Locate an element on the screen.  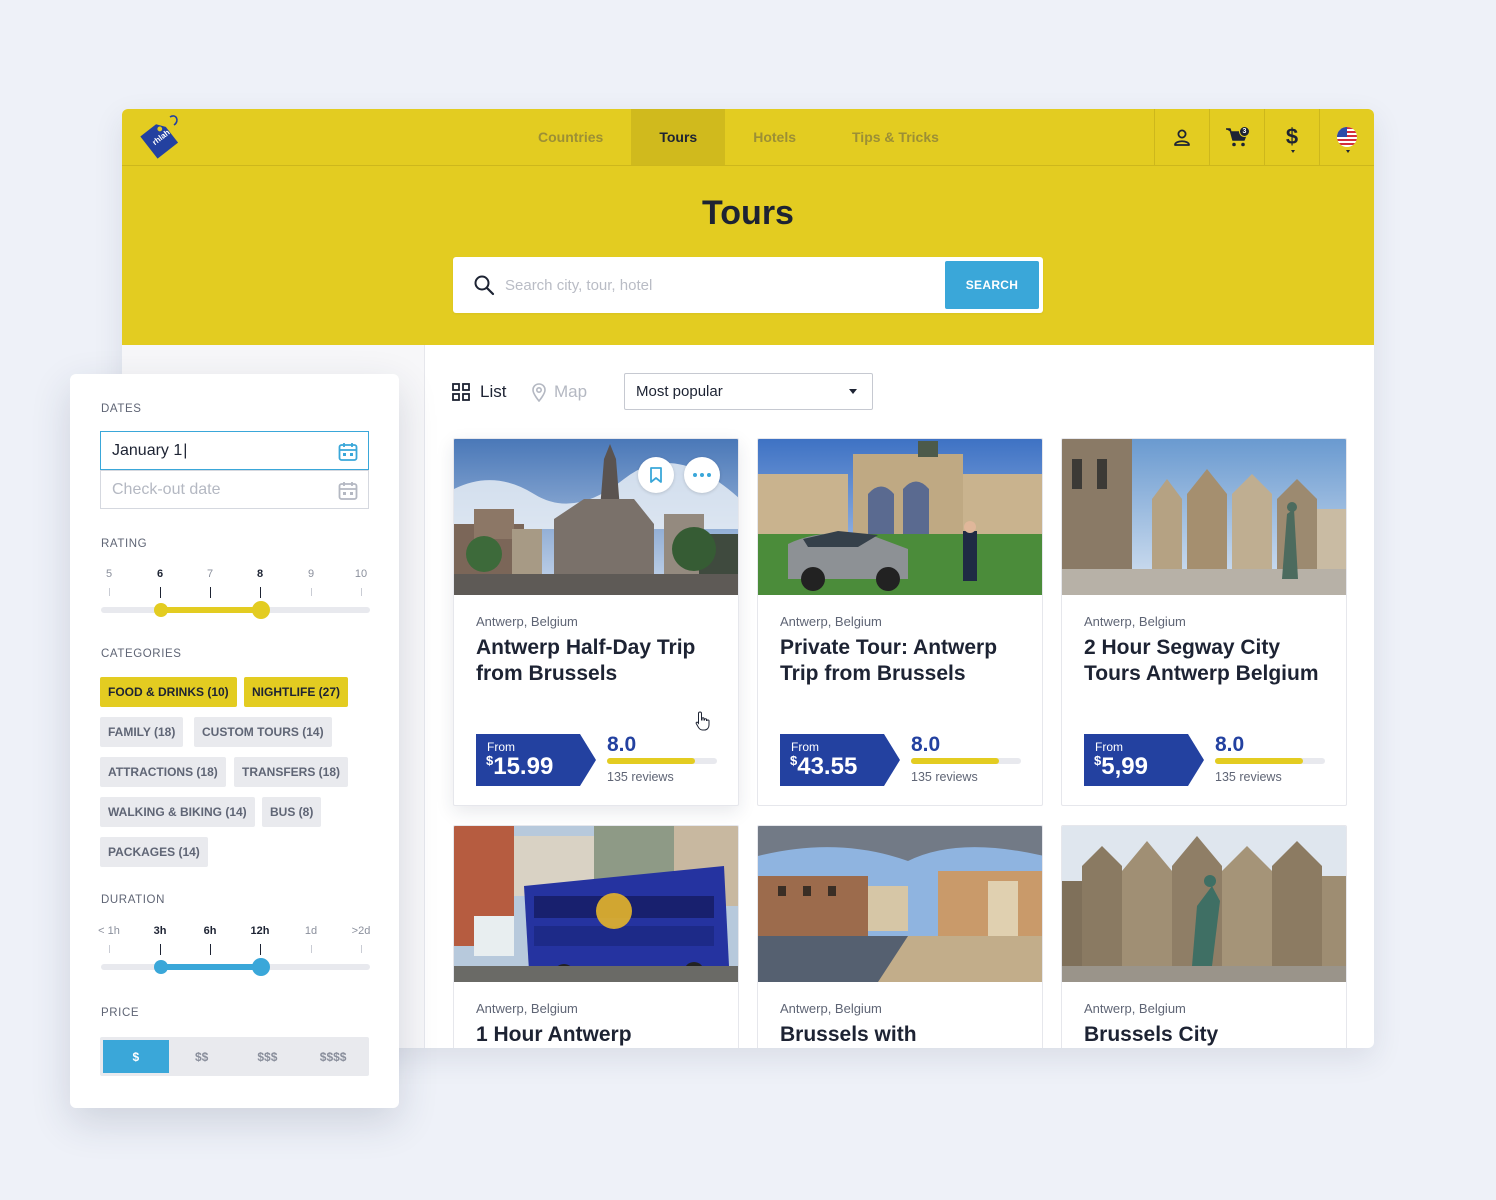
category-chip-family: FAMILY (18) is located at coordinates (142, 732).